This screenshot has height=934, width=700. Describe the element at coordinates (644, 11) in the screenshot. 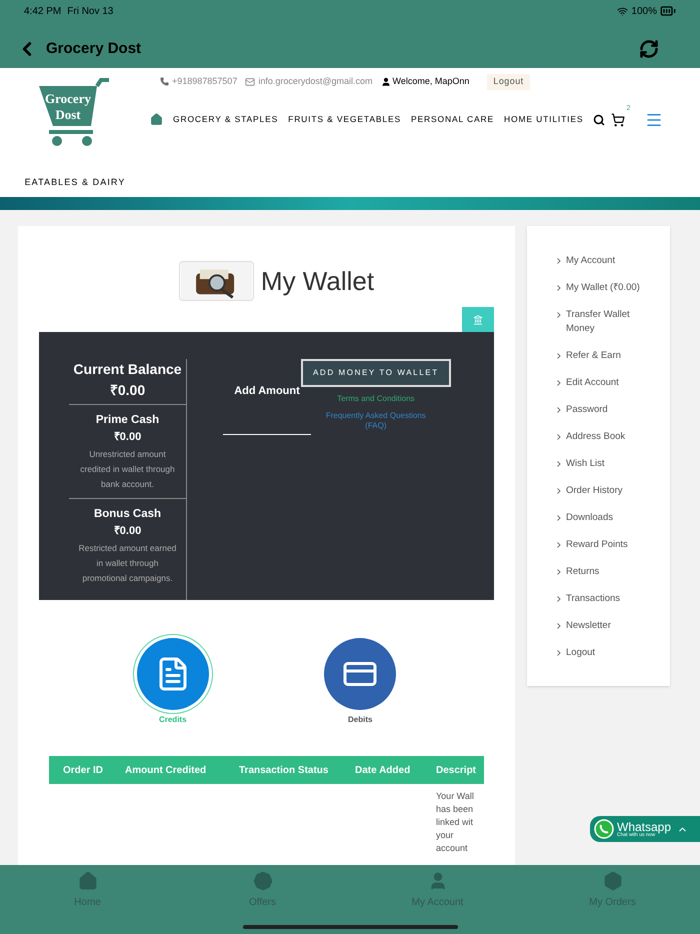

I see `battery-level: 100%` at that location.